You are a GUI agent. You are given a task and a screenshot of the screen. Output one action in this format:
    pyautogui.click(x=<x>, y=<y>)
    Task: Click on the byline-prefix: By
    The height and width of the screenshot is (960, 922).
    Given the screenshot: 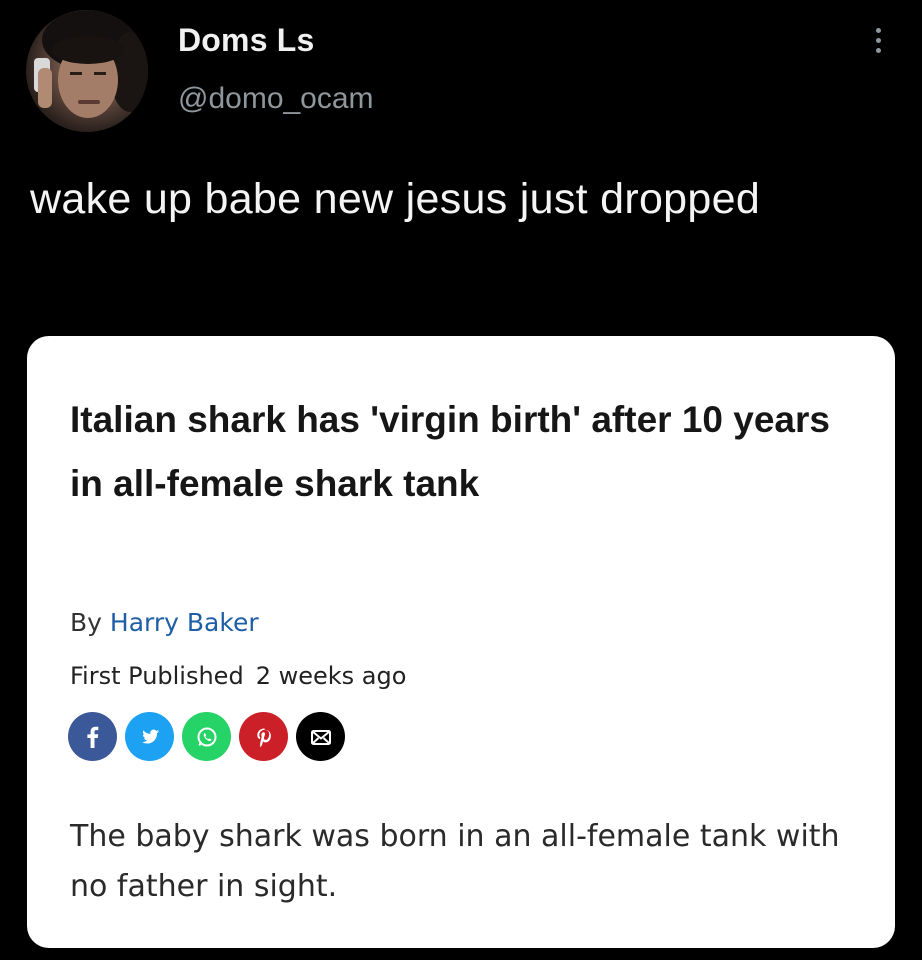 What is the action you would take?
    pyautogui.click(x=86, y=622)
    